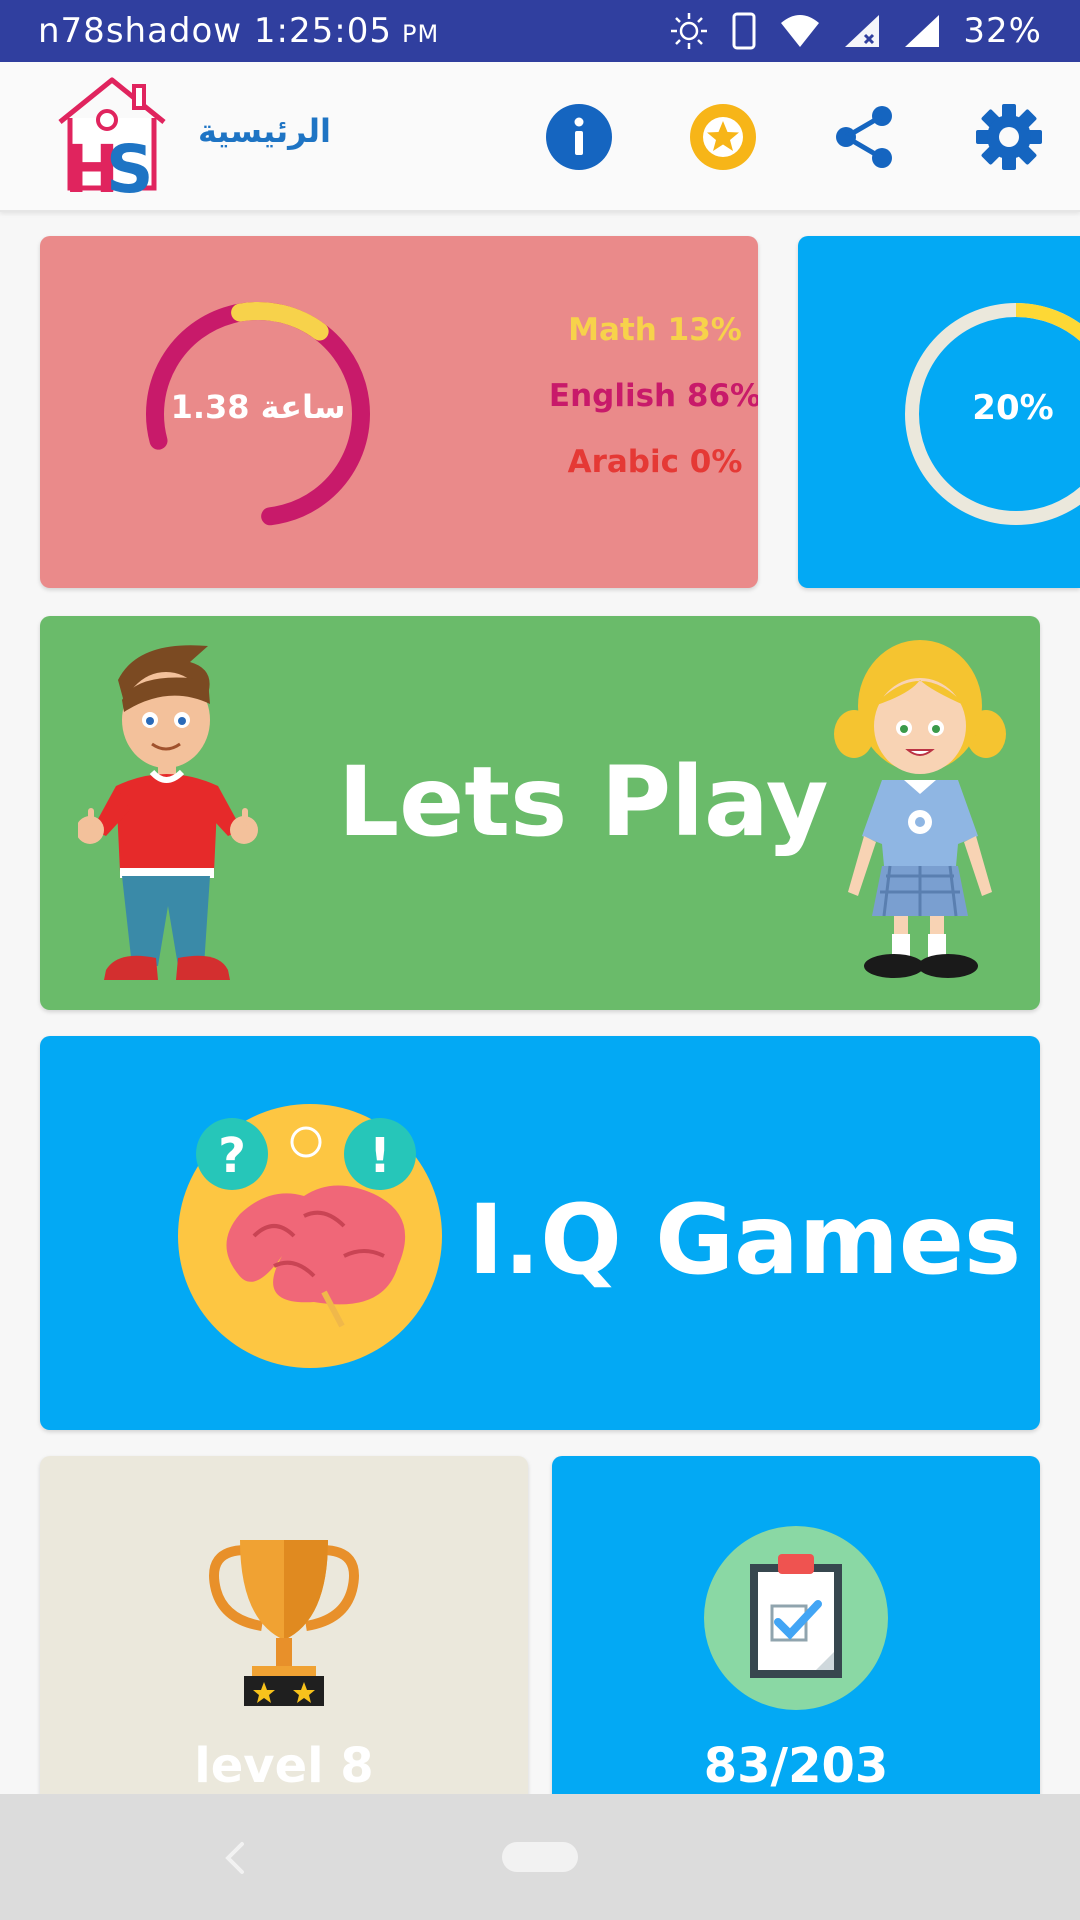  Describe the element at coordinates (920, 809) in the screenshot. I see `girl-illustration` at that location.